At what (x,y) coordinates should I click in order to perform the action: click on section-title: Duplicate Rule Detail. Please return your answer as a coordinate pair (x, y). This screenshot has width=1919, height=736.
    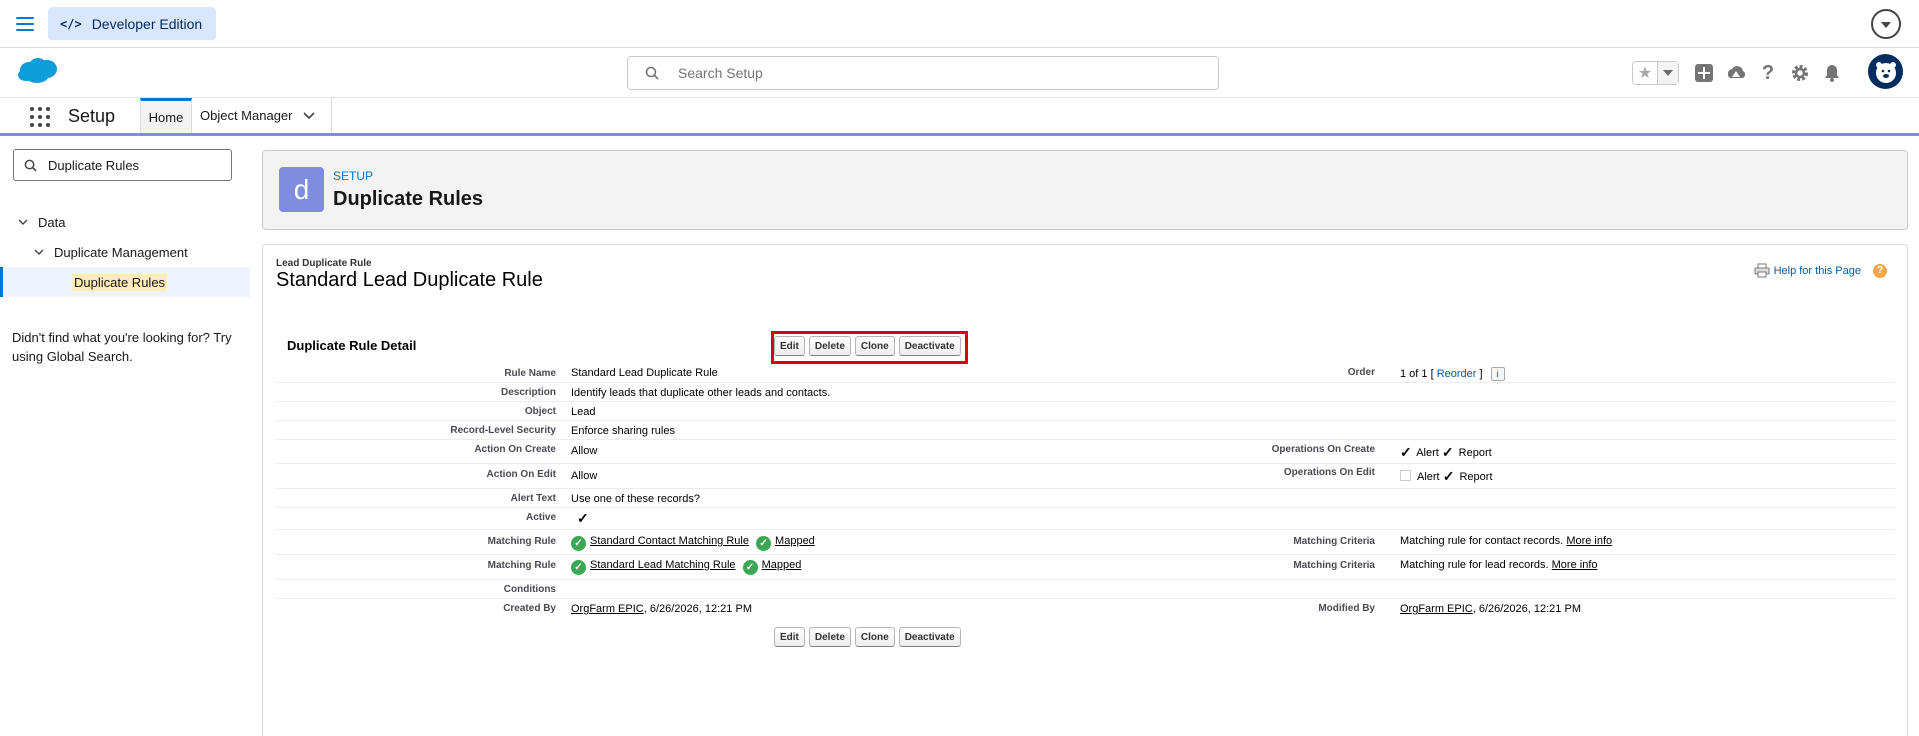
    Looking at the image, I should click on (352, 345).